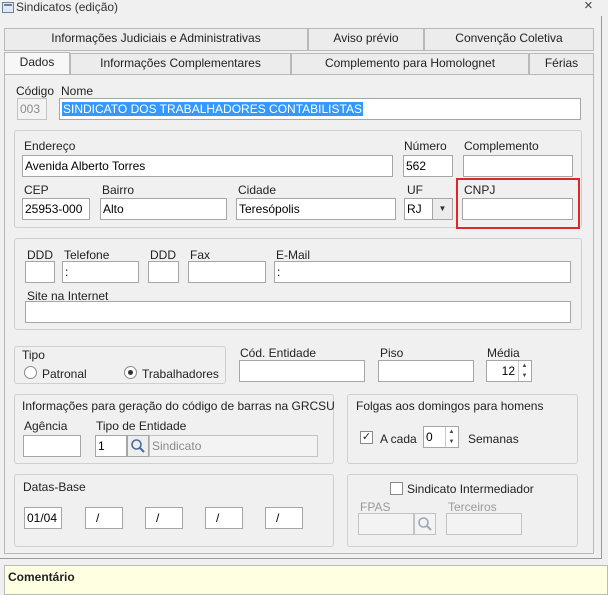 The width and height of the screenshot is (608, 595). What do you see at coordinates (415, 190) in the screenshot?
I see `uf-label: UF` at bounding box center [415, 190].